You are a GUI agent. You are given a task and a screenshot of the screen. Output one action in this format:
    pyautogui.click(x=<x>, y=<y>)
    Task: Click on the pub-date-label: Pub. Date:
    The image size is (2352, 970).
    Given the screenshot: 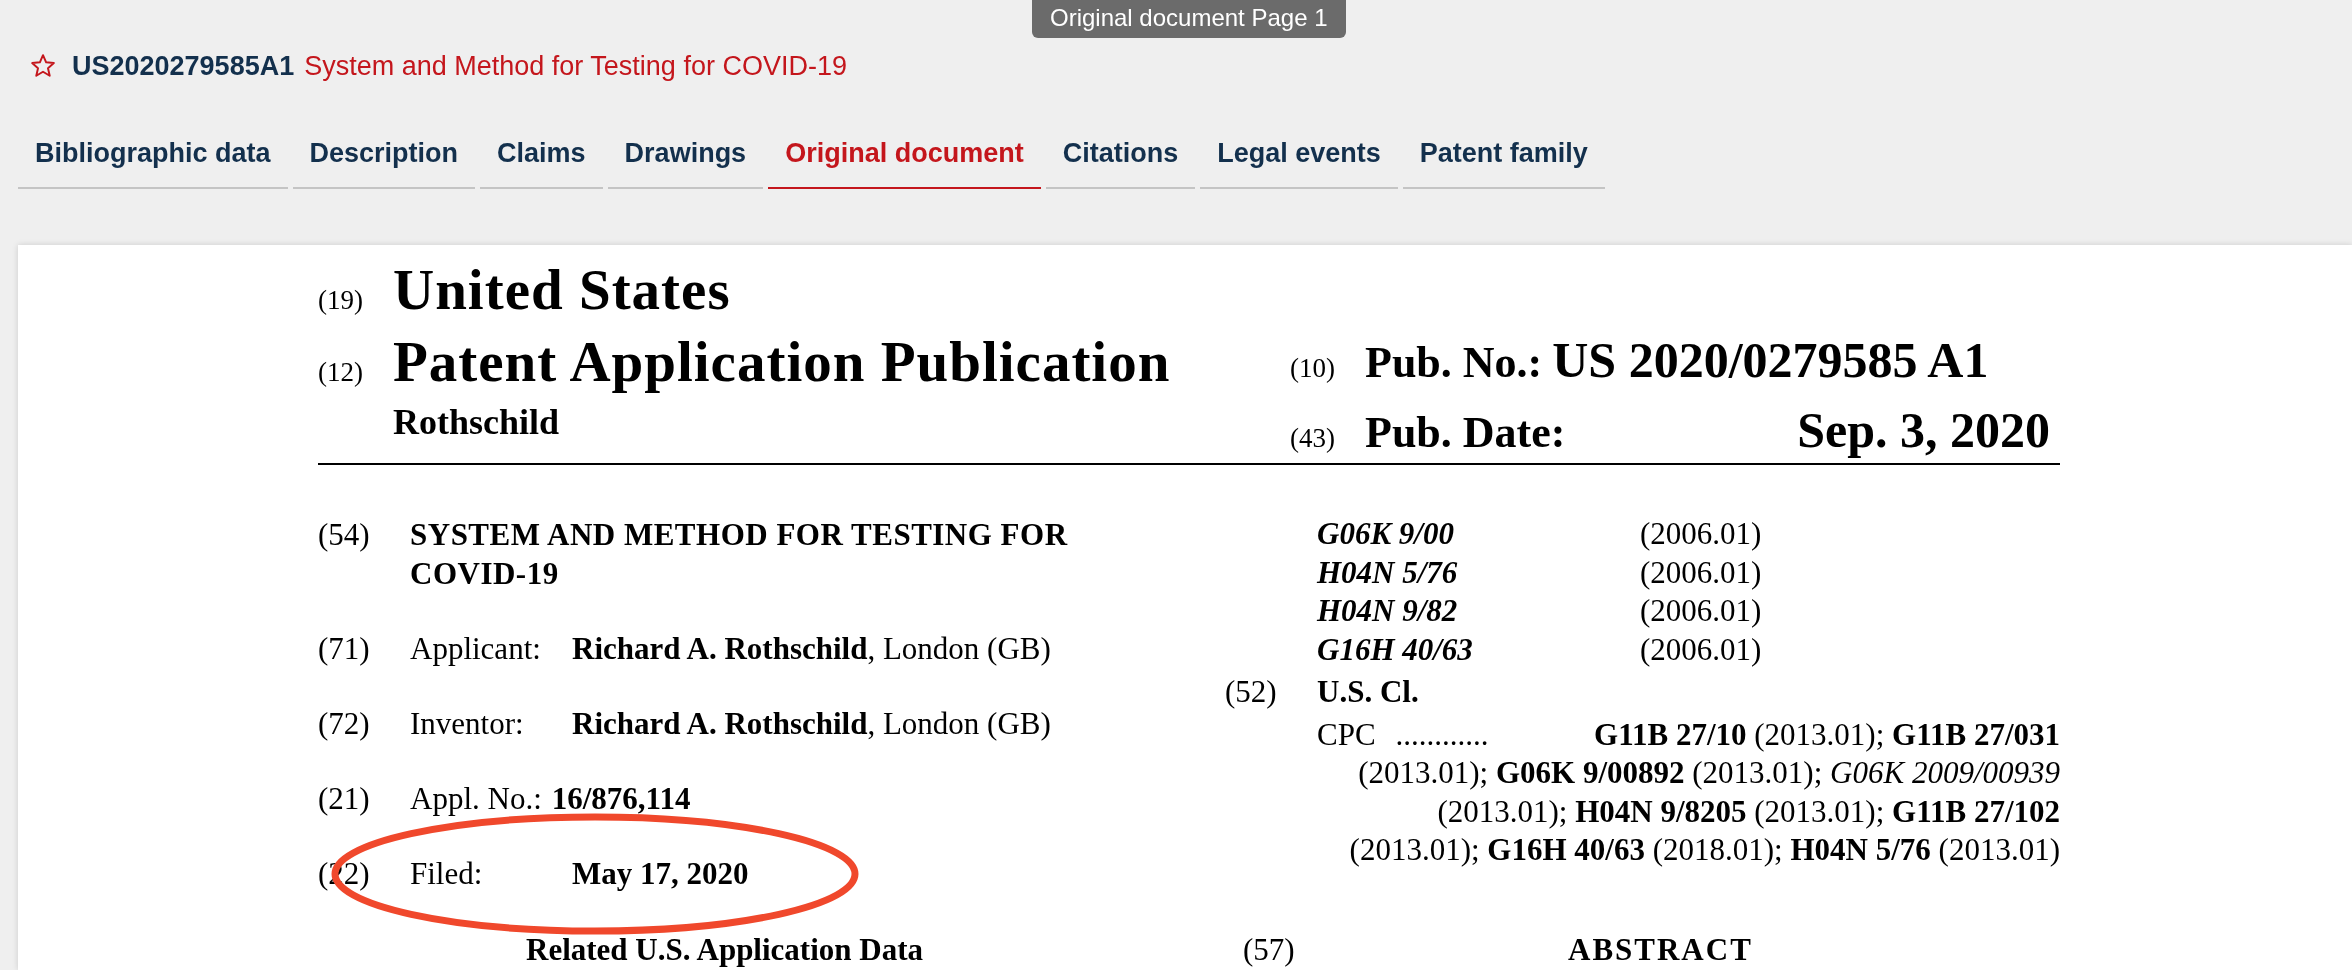 What is the action you would take?
    pyautogui.click(x=1465, y=432)
    